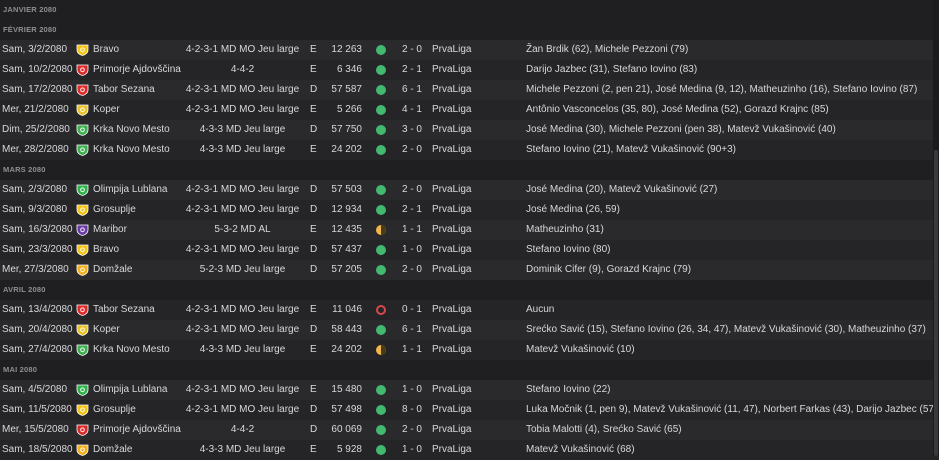  I want to click on opponent-name: Maribor, so click(110, 230).